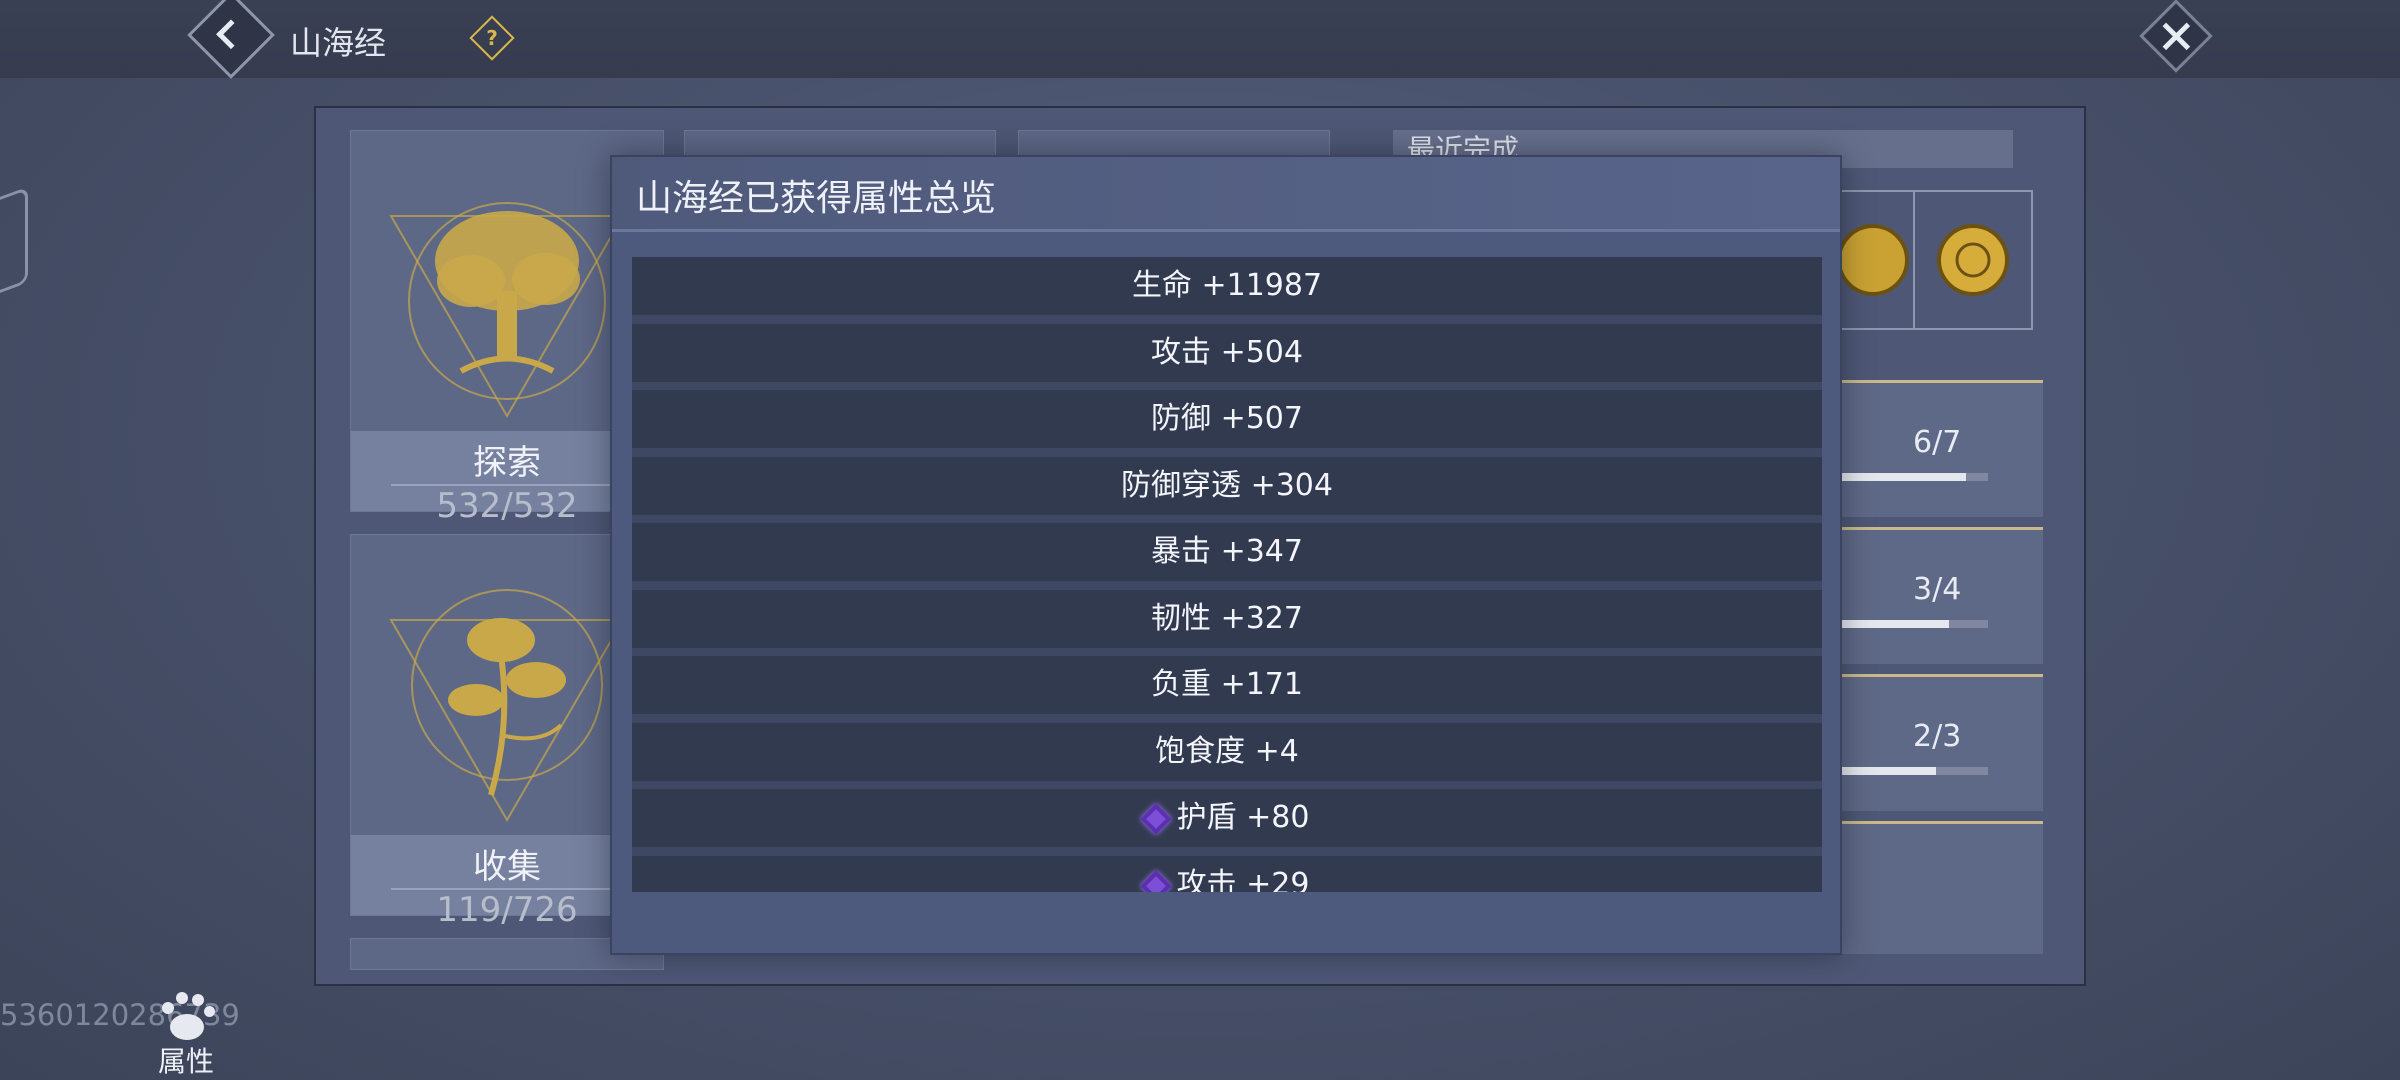  Describe the element at coordinates (1243, 879) in the screenshot. I see `attribute-text: 攻击 +29` at that location.